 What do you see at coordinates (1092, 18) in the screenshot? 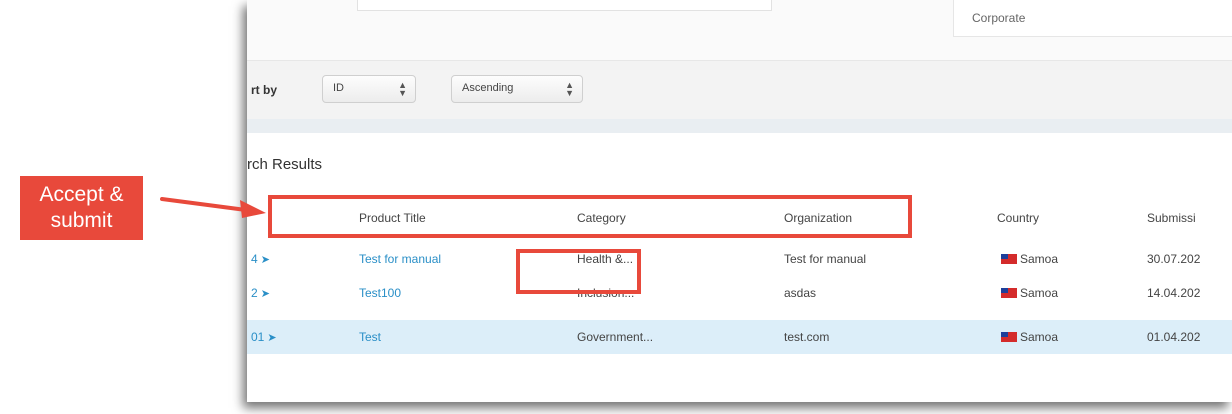
I see `organization-type-select: Corporate` at bounding box center [1092, 18].